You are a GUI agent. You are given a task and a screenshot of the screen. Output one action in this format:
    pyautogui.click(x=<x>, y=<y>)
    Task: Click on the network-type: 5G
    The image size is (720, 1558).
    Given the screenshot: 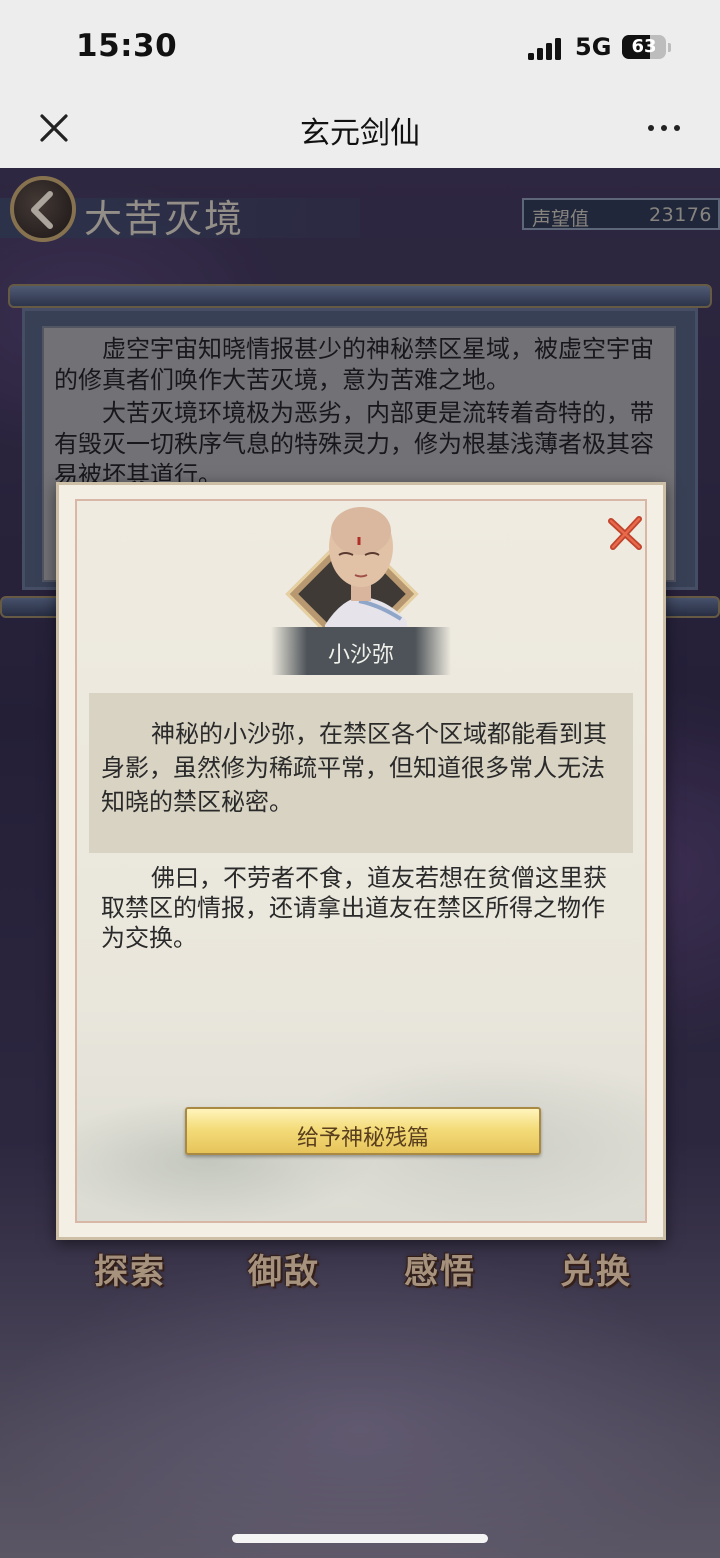 What is the action you would take?
    pyautogui.click(x=593, y=47)
    